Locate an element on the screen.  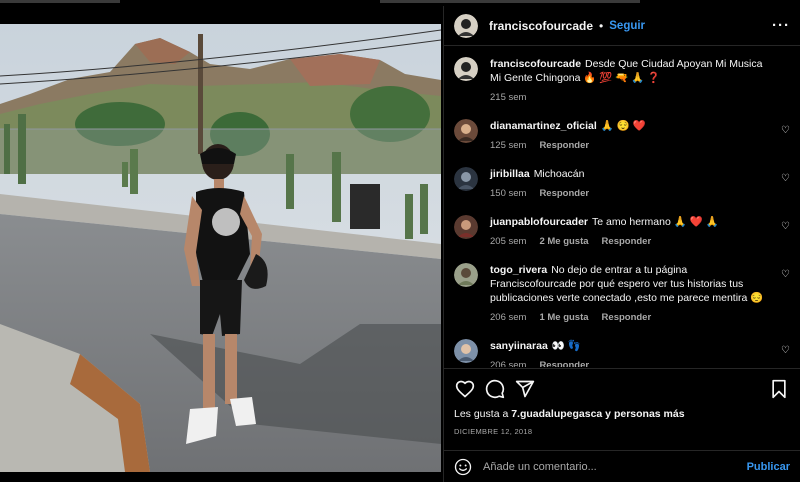
comment-username: juanpablofourcader is located at coordinates (539, 222).